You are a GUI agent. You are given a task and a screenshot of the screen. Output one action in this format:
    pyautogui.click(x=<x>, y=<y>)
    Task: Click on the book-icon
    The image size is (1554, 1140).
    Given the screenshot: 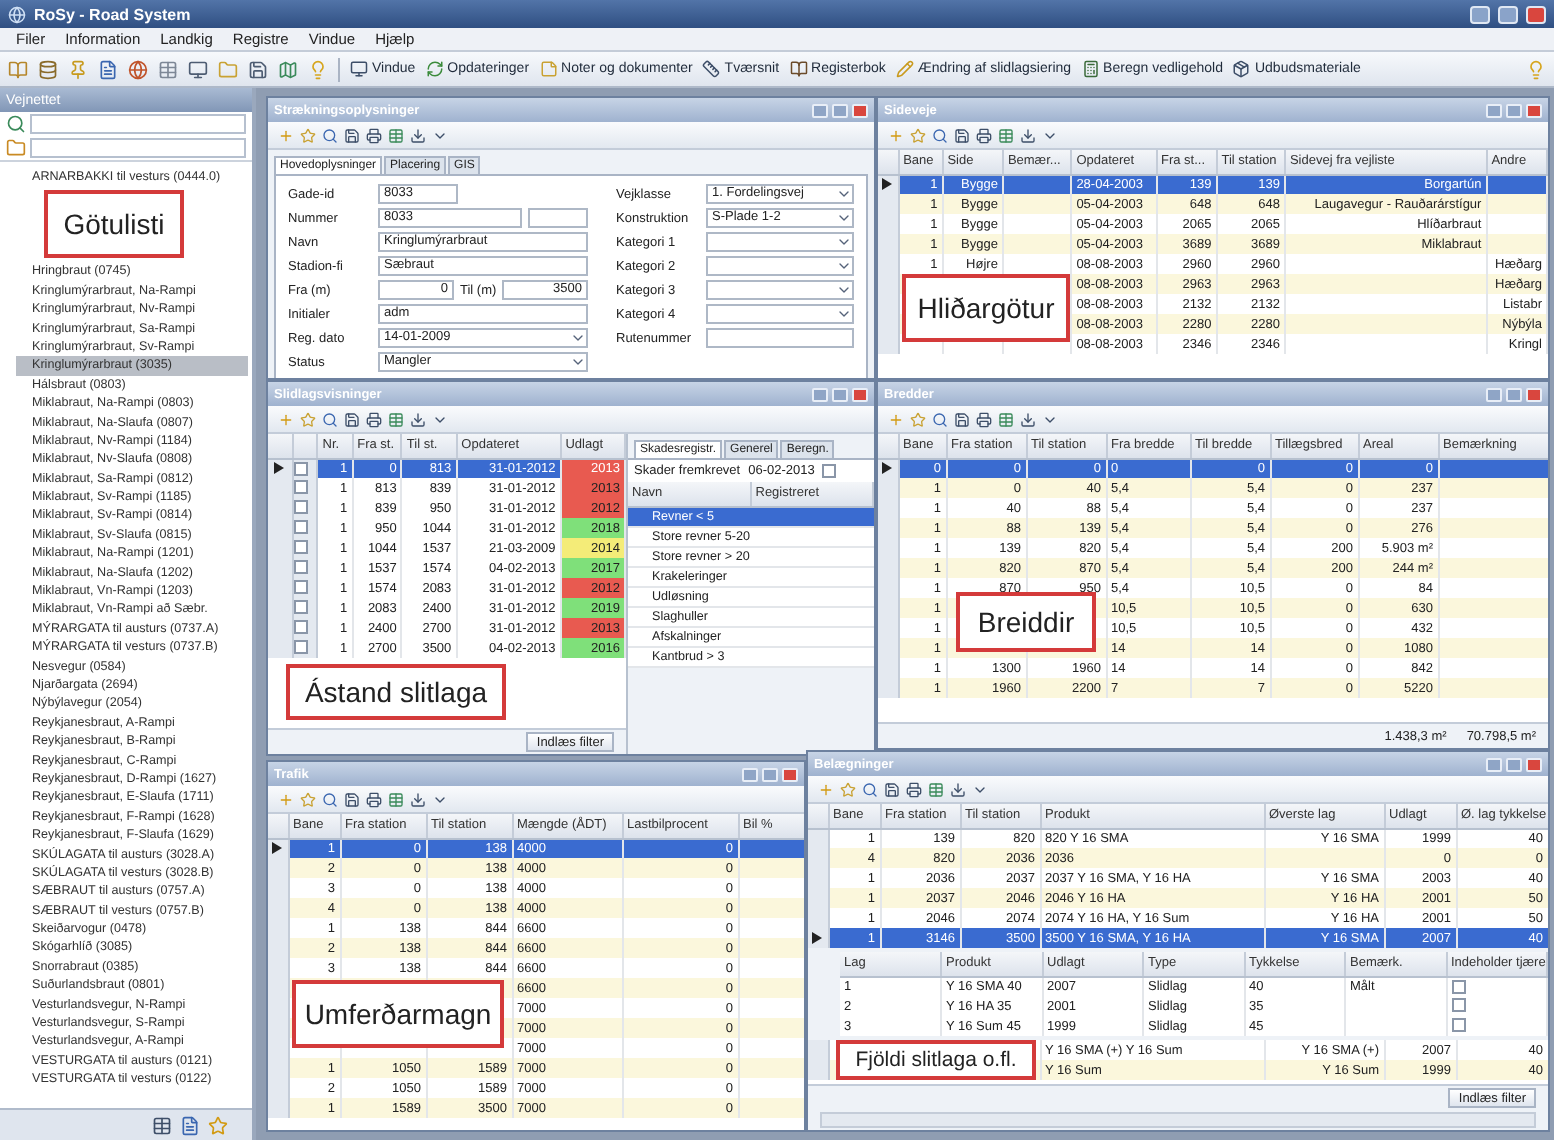 What is the action you would take?
    pyautogui.click(x=18, y=69)
    